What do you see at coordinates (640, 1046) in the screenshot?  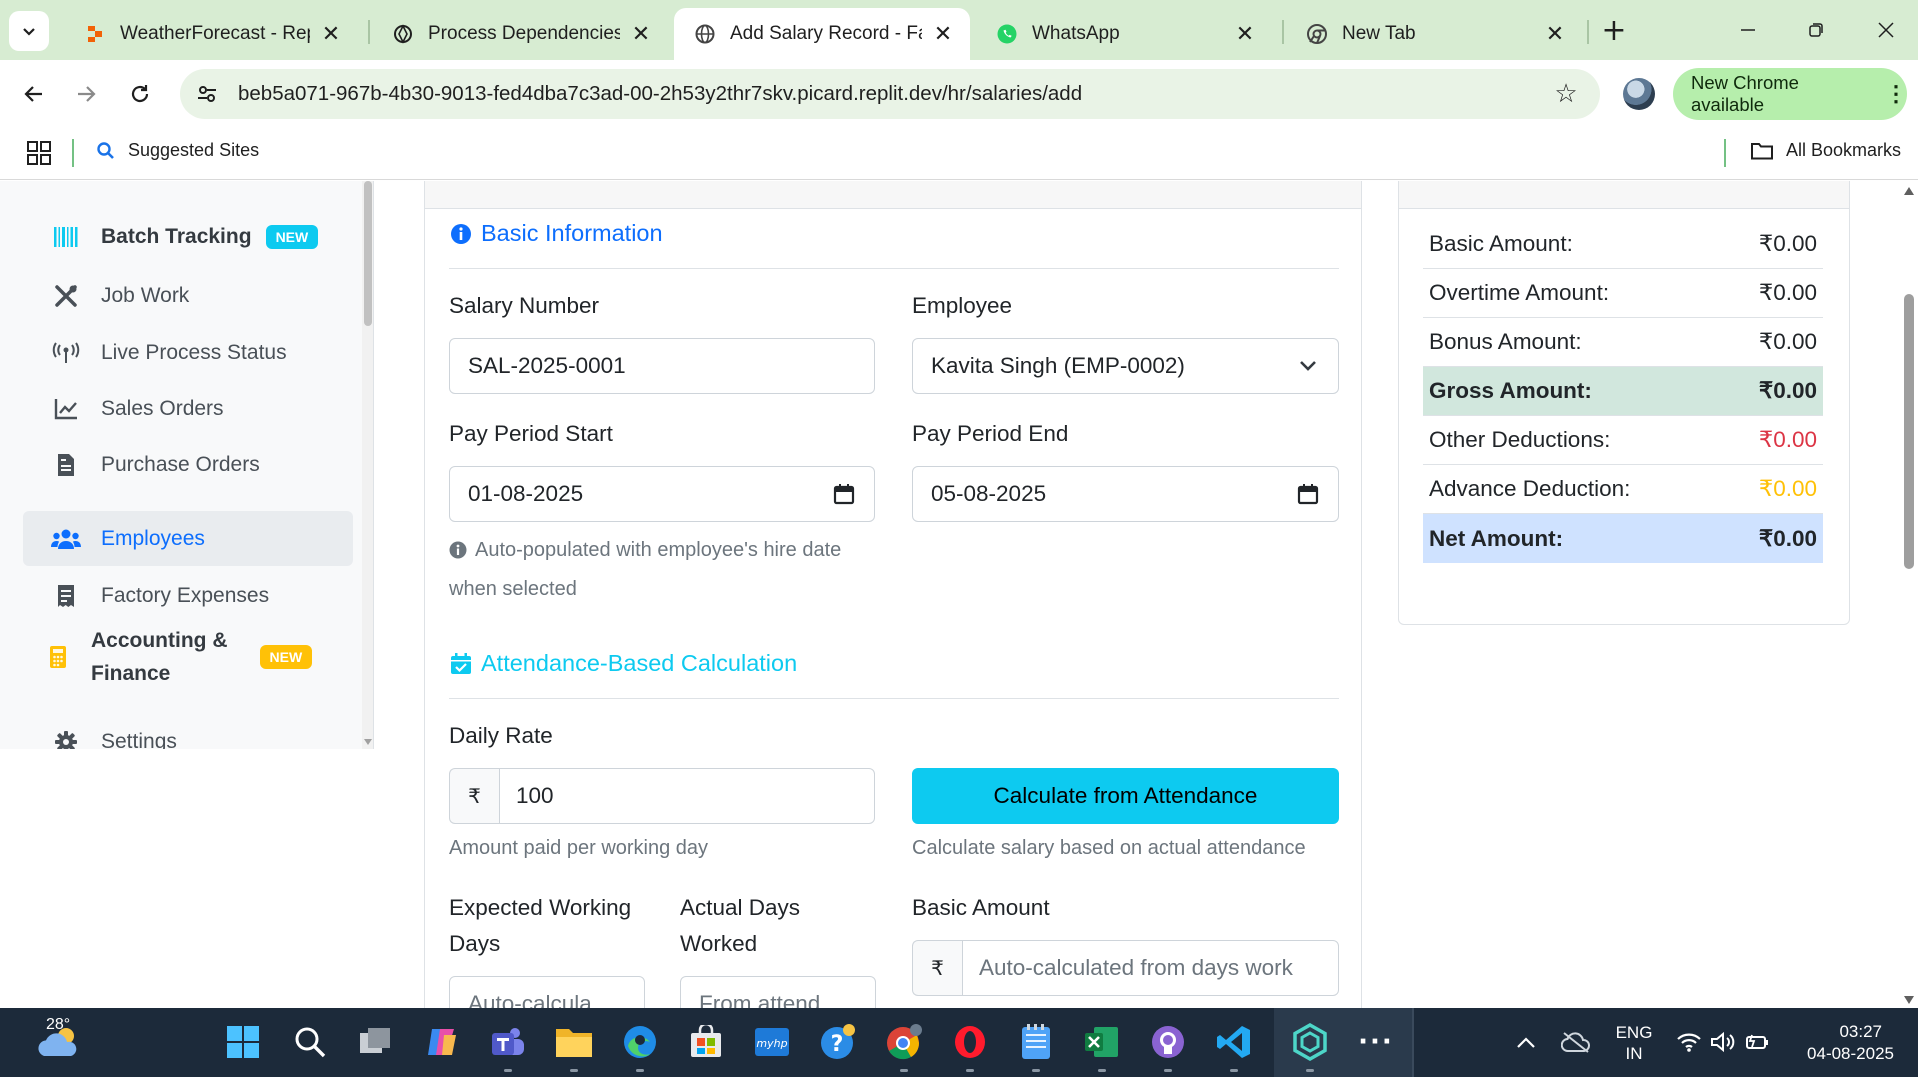 I see `edge-app` at bounding box center [640, 1046].